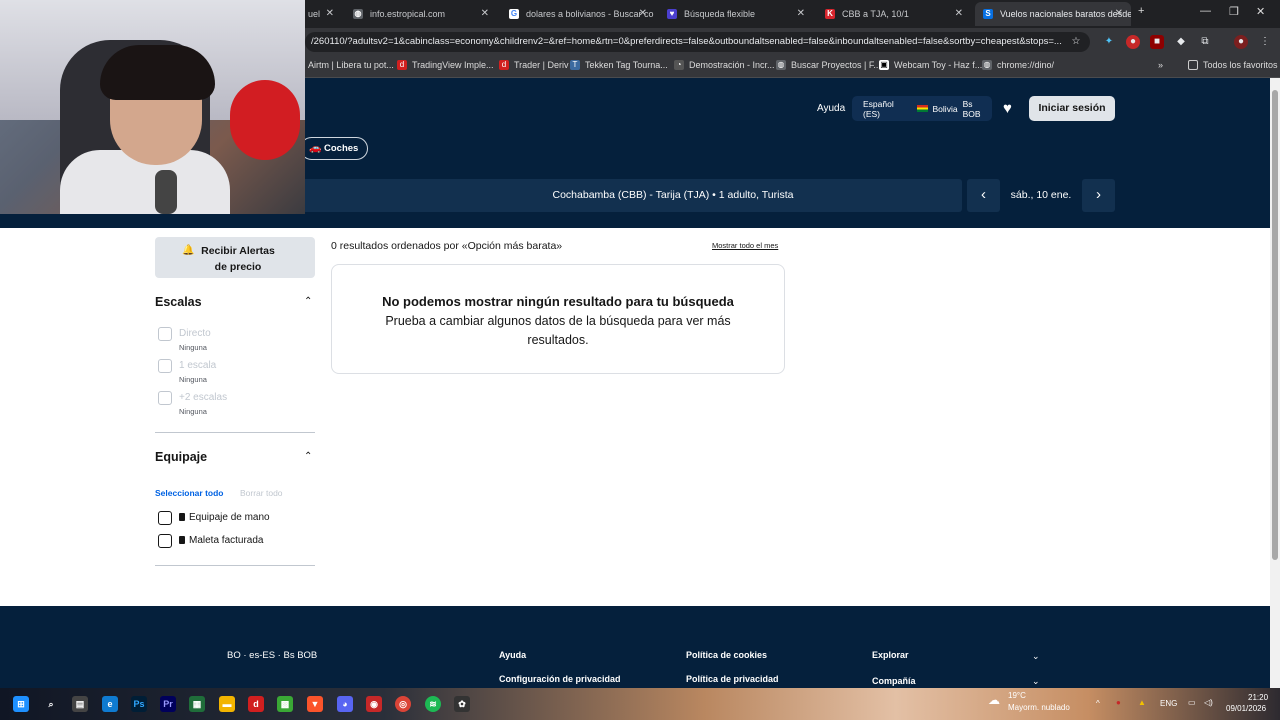 The image size is (1280, 720). What do you see at coordinates (1039, 707) in the screenshot?
I see `weather-desc: Mayorm. nublado` at bounding box center [1039, 707].